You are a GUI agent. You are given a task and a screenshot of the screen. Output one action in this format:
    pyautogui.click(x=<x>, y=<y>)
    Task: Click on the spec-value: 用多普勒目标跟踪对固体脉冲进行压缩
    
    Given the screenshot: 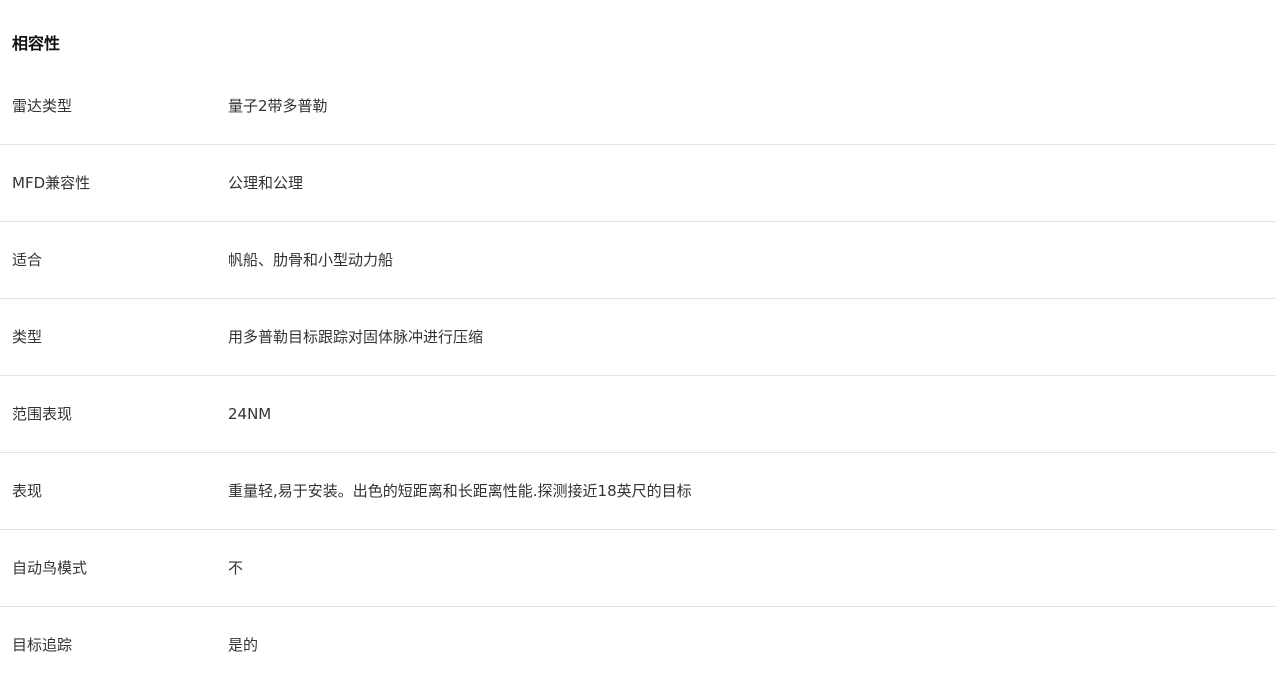 What is the action you would take?
    pyautogui.click(x=356, y=337)
    